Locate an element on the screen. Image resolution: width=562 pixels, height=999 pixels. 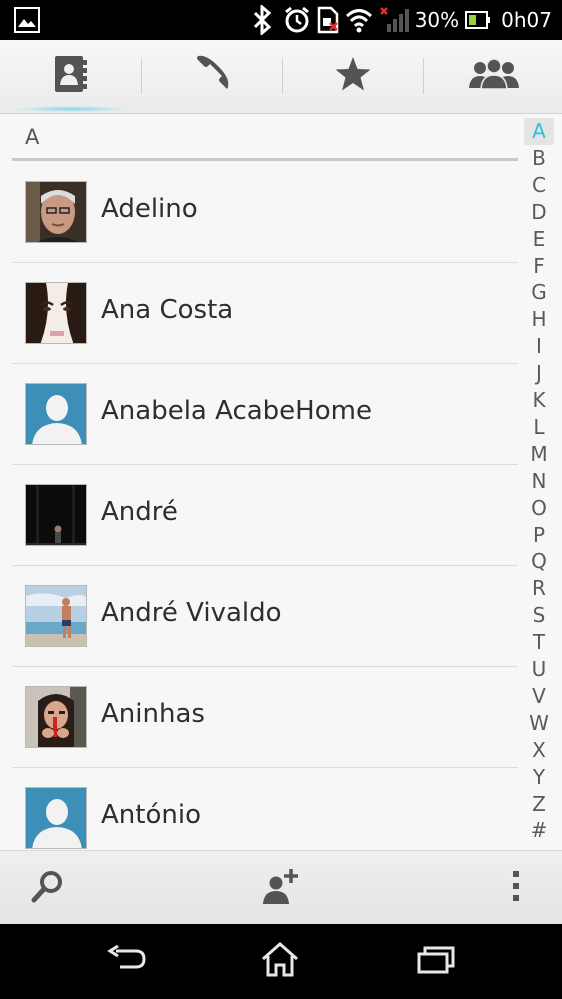
home-icon is located at coordinates (280, 961).